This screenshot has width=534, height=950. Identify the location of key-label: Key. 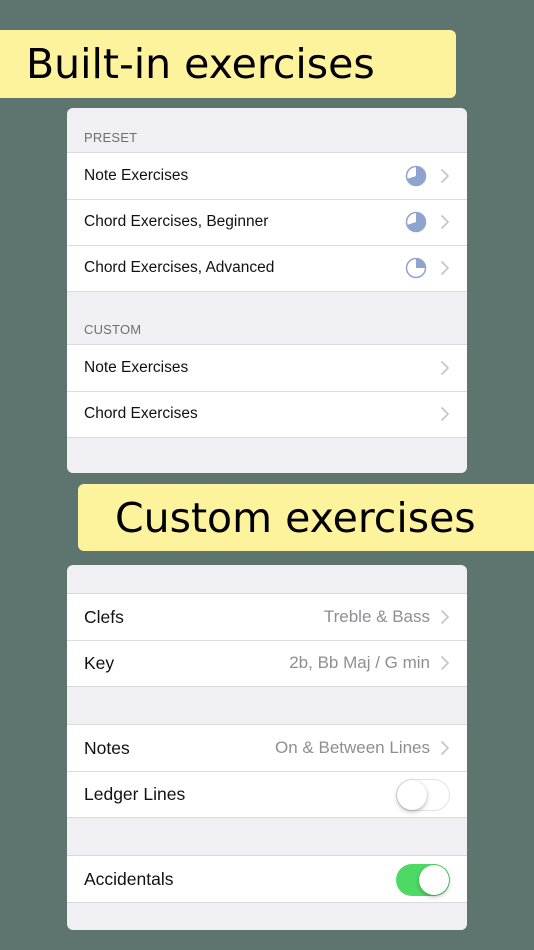
(99, 662).